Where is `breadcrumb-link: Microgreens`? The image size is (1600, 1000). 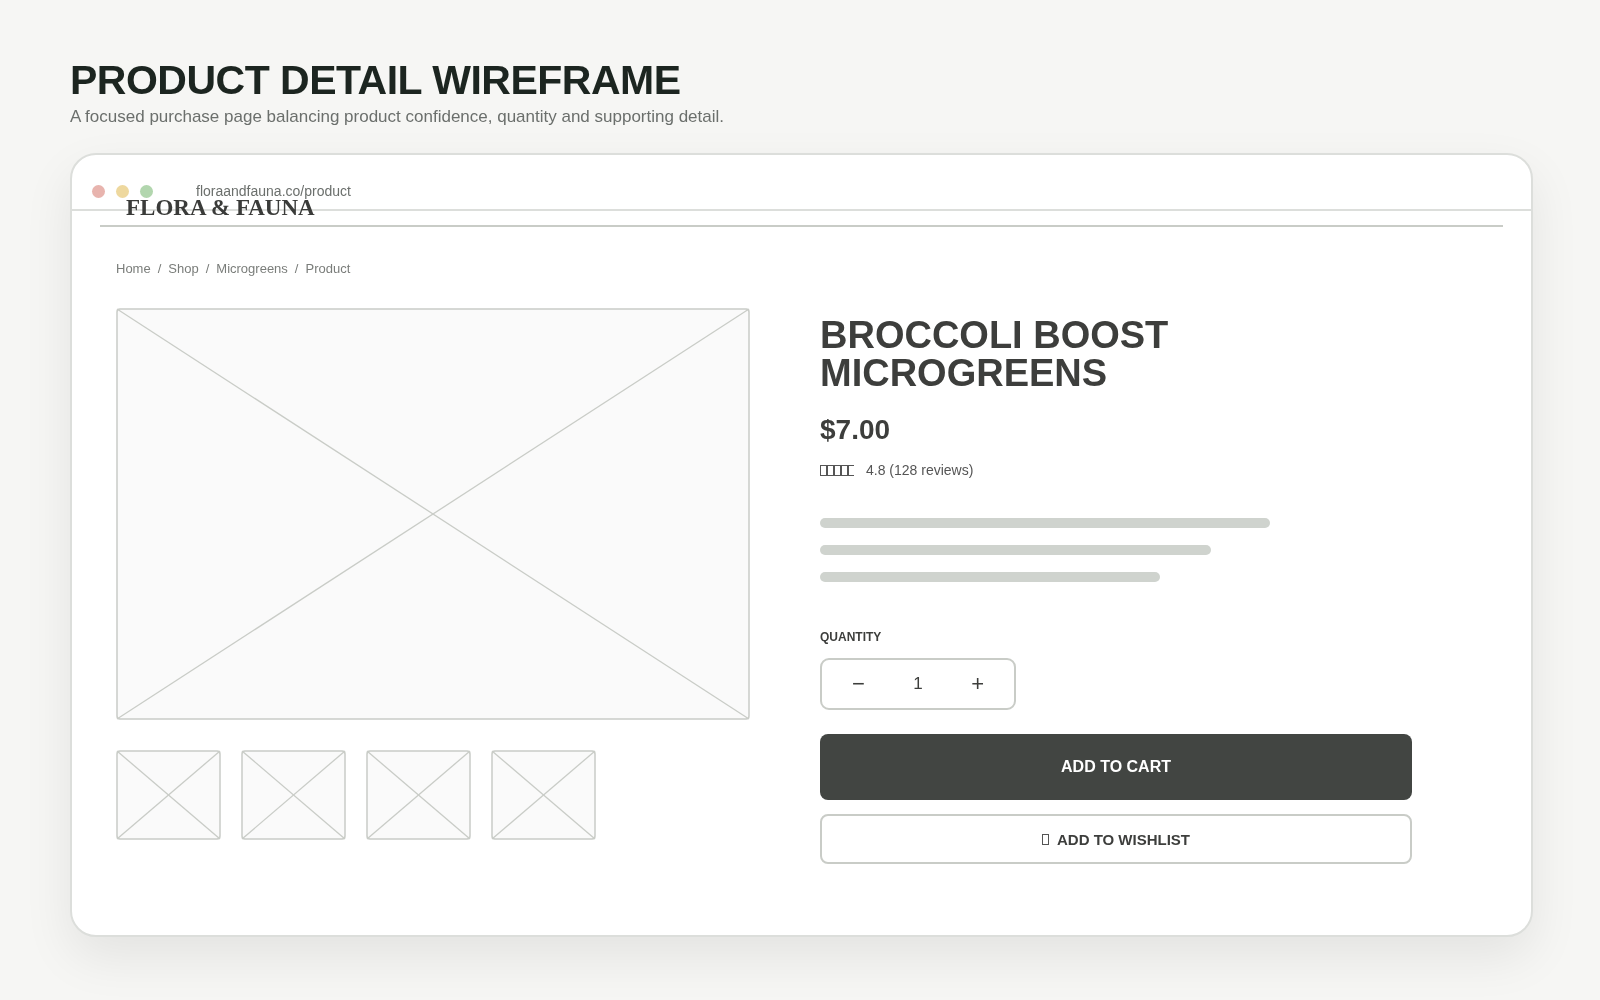
breadcrumb-link: Microgreens is located at coordinates (252, 269).